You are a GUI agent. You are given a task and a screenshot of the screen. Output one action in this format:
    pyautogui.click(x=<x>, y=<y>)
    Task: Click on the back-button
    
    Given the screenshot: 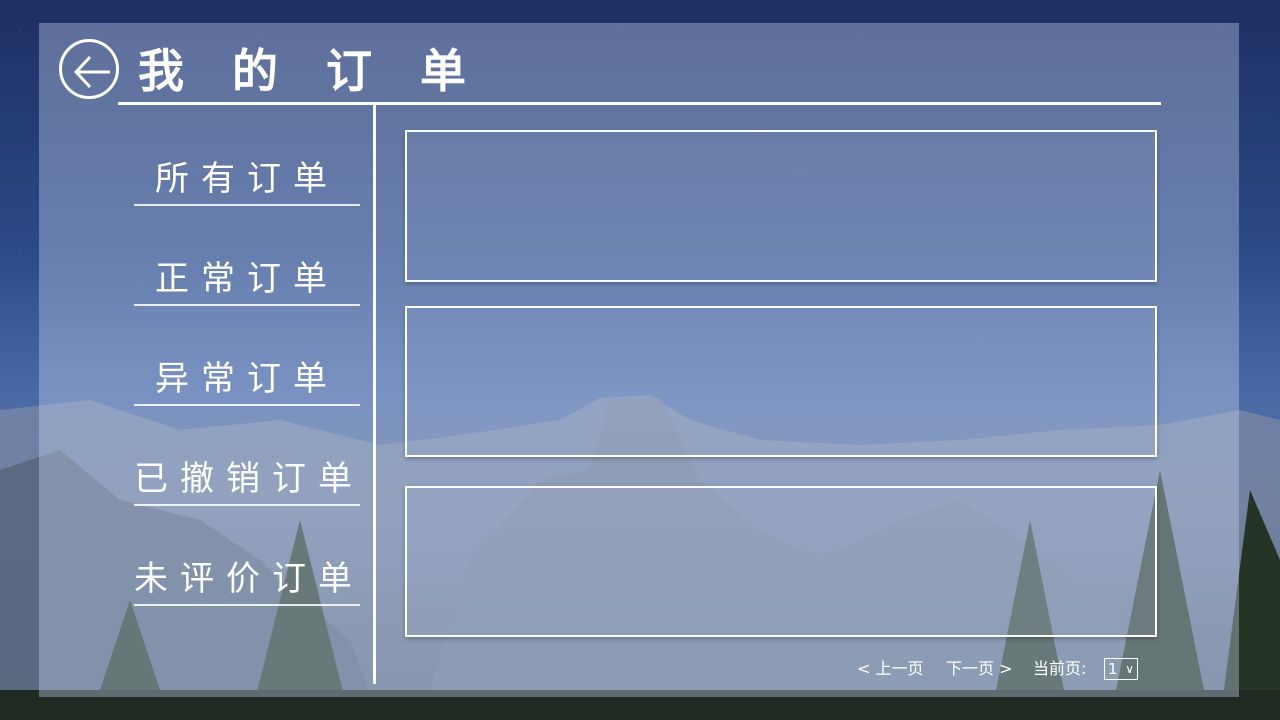 What is the action you would take?
    pyautogui.click(x=89, y=69)
    